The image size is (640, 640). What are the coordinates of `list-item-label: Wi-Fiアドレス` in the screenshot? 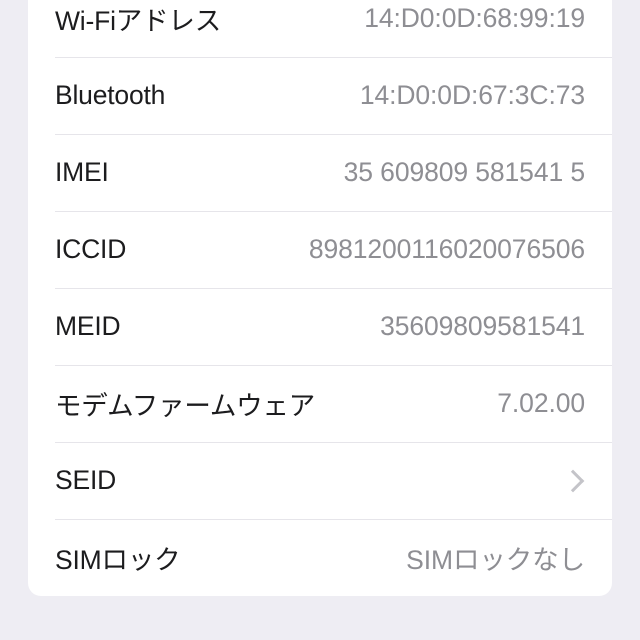 It's located at (138, 21).